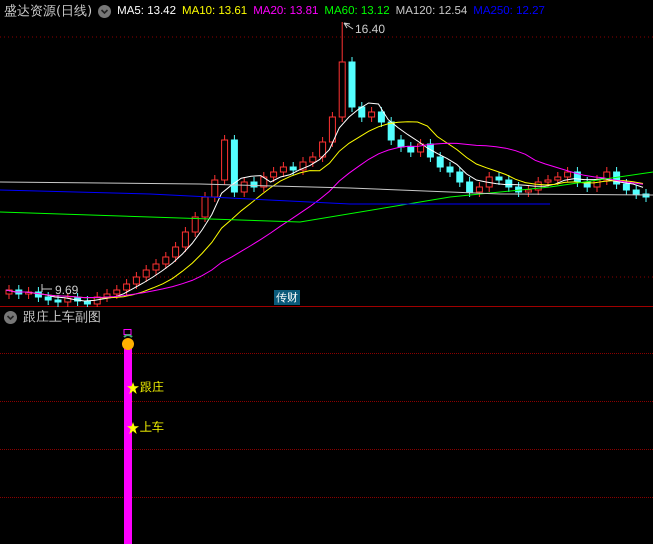 The image size is (653, 544). I want to click on moving-average-reading: MA20: 13.81, so click(285, 11).